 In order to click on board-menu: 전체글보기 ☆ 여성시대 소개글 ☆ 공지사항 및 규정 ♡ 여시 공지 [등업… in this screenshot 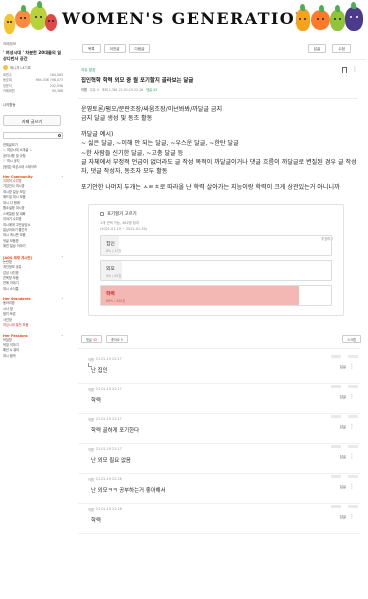, I will do `click(33, 251)`.